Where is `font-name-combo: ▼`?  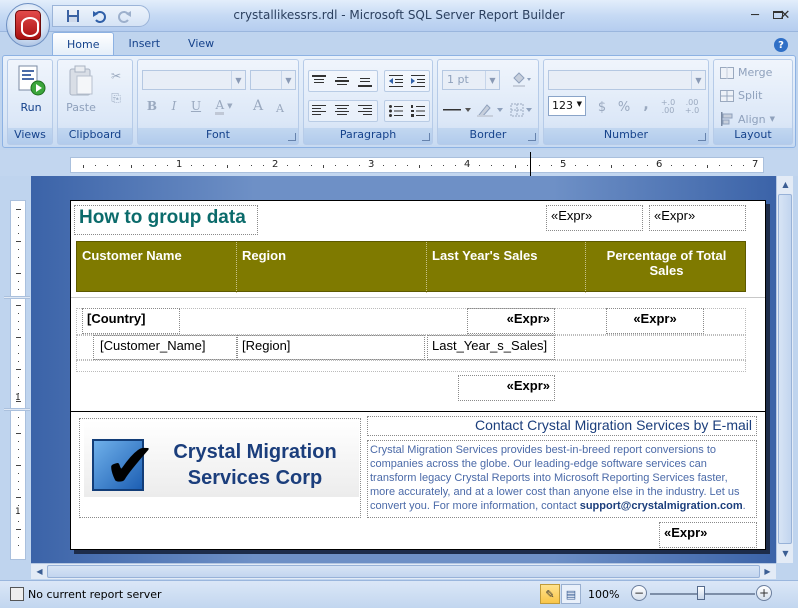
font-name-combo: ▼ is located at coordinates (194, 80).